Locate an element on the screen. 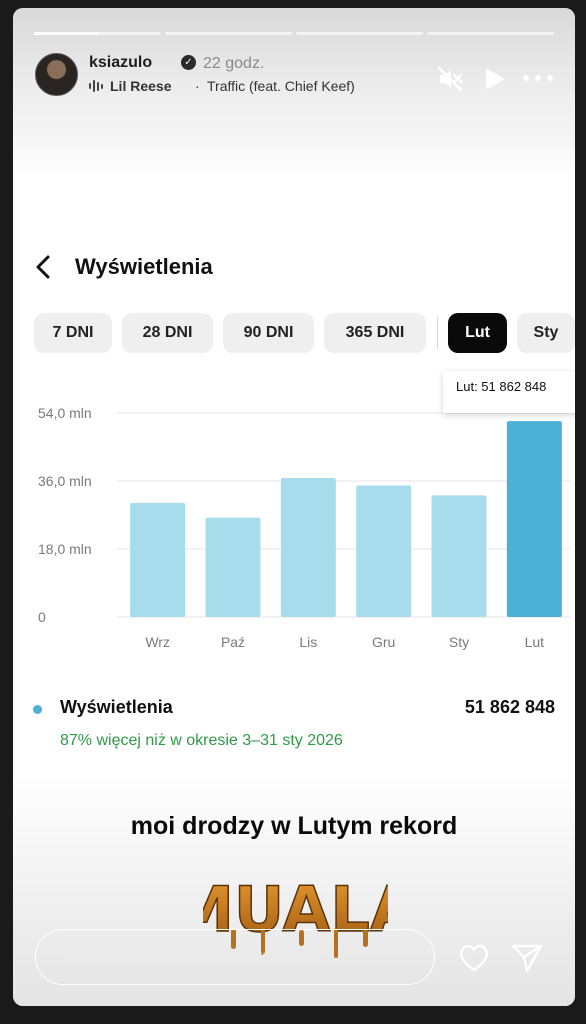 This screenshot has height=1024, width=586. mute-button is located at coordinates (450, 79).